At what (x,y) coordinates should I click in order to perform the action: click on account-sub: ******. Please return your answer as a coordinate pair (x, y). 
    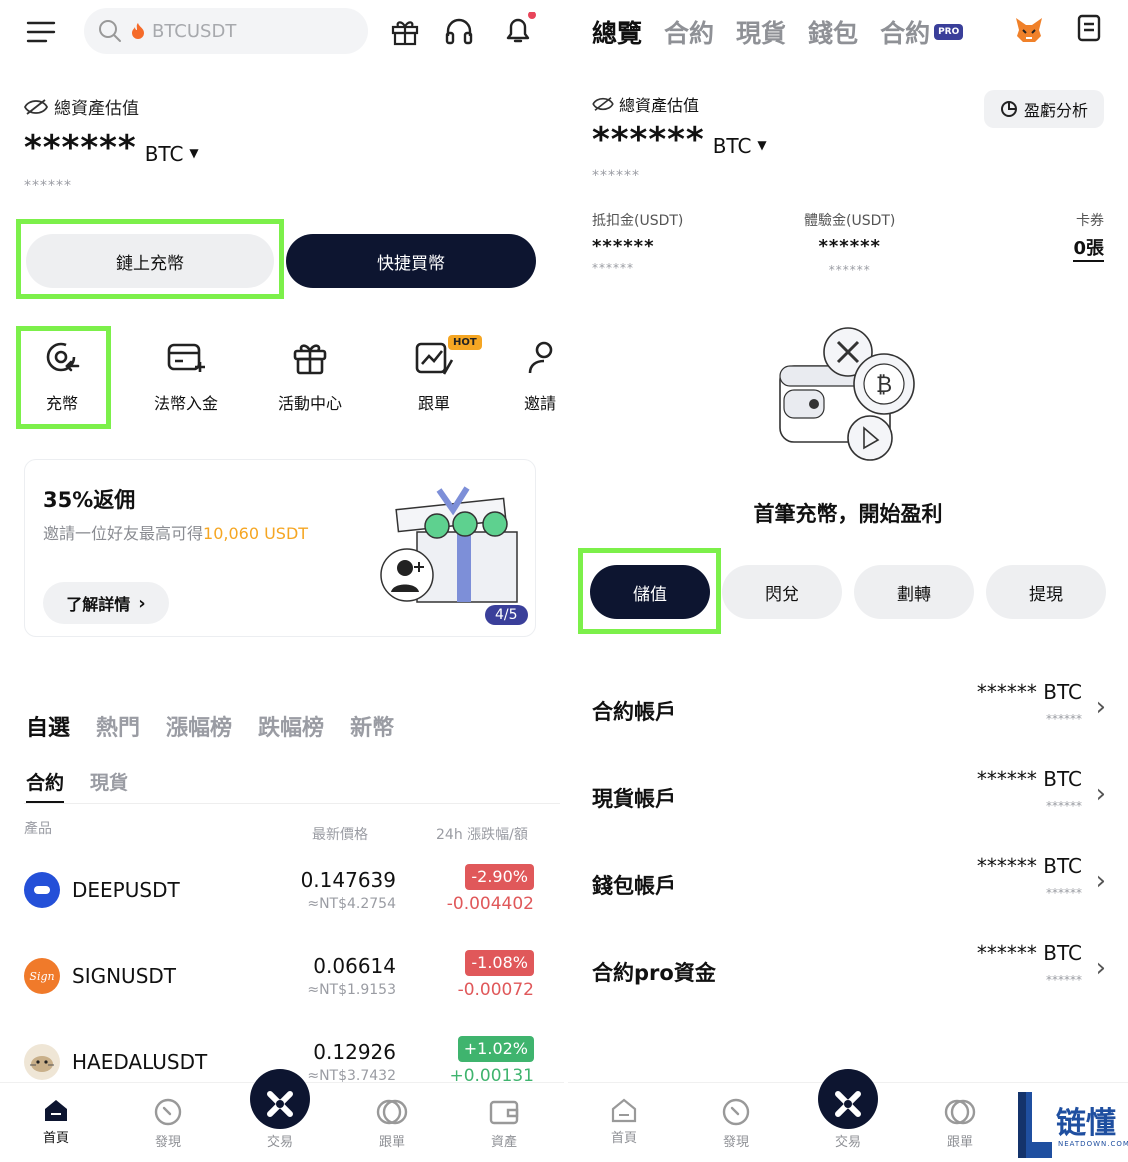
    Looking at the image, I should click on (1064, 806).